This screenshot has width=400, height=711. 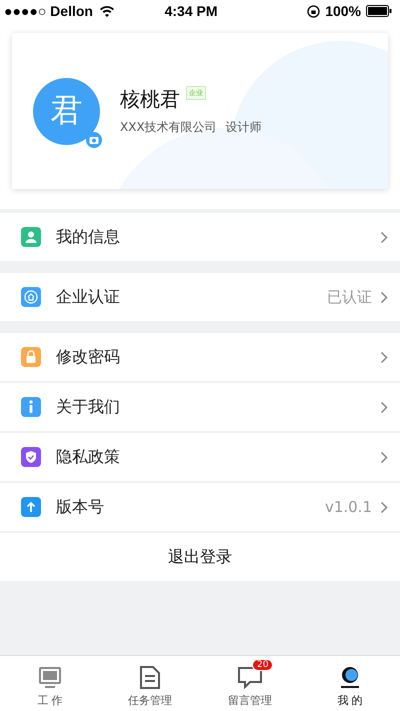 I want to click on menu-item: 我的信息, so click(x=200, y=237).